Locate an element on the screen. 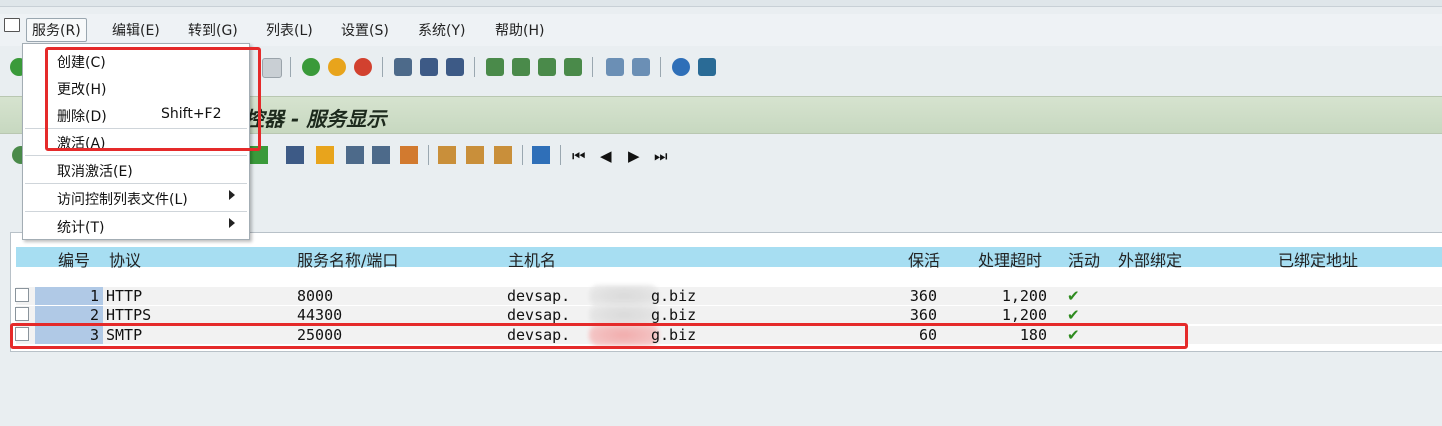  window-menu-icon is located at coordinates (12, 25).